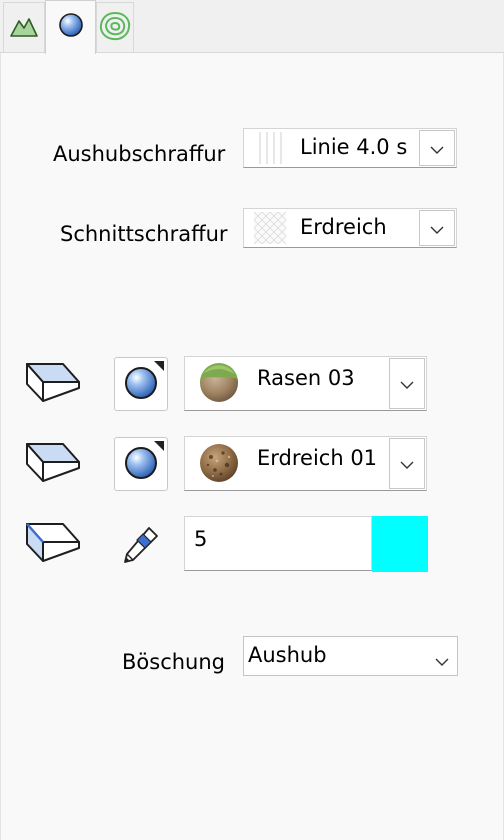 The width and height of the screenshot is (504, 840). I want to click on pen-thickness-field: 5, so click(278, 543).